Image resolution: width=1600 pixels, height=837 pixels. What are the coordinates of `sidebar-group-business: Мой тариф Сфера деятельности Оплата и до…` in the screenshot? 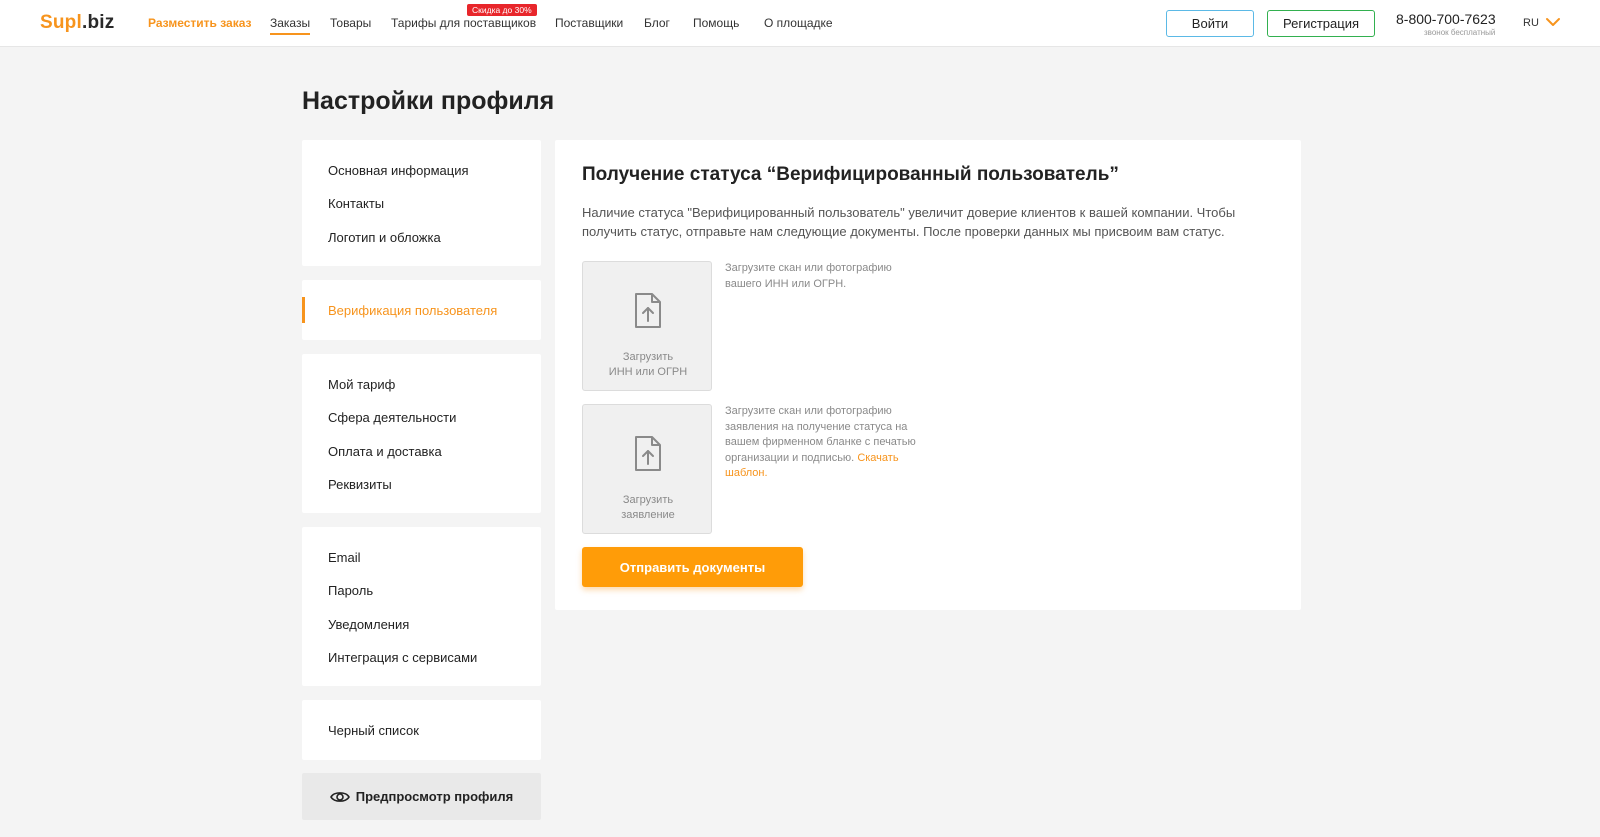 It's located at (421, 433).